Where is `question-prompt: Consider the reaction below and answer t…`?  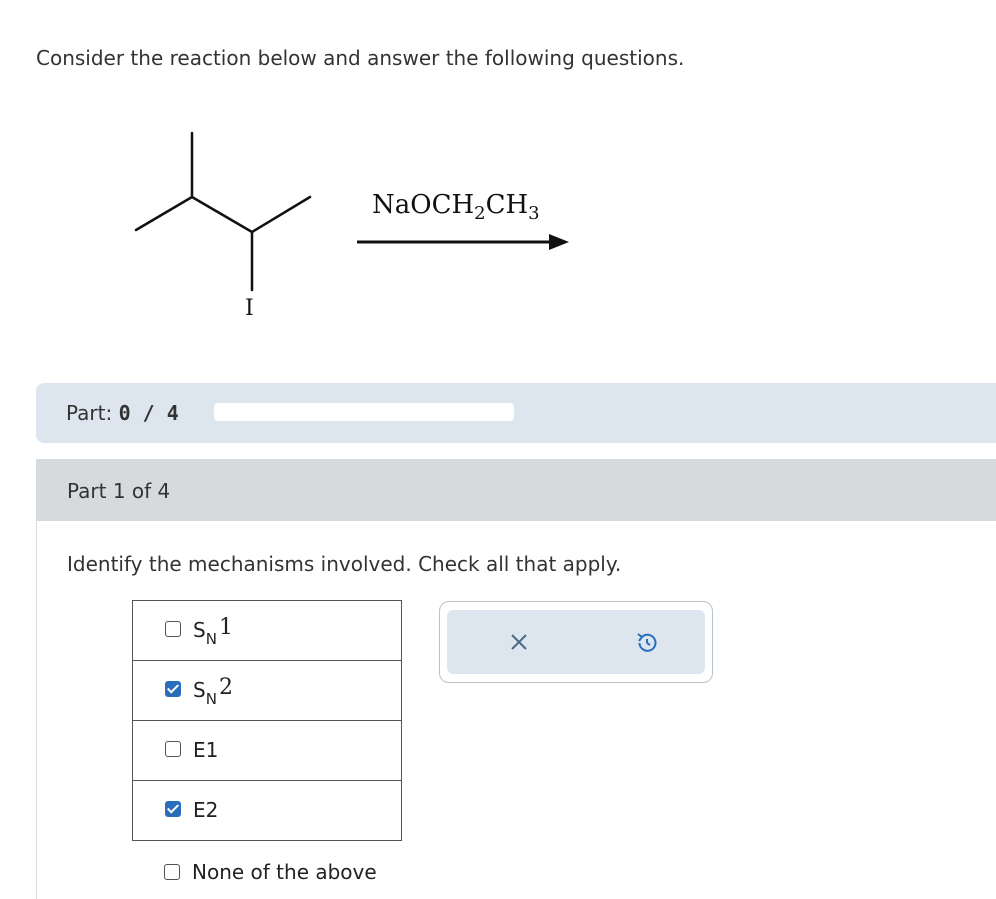 question-prompt: Consider the reaction below and answer t… is located at coordinates (360, 58).